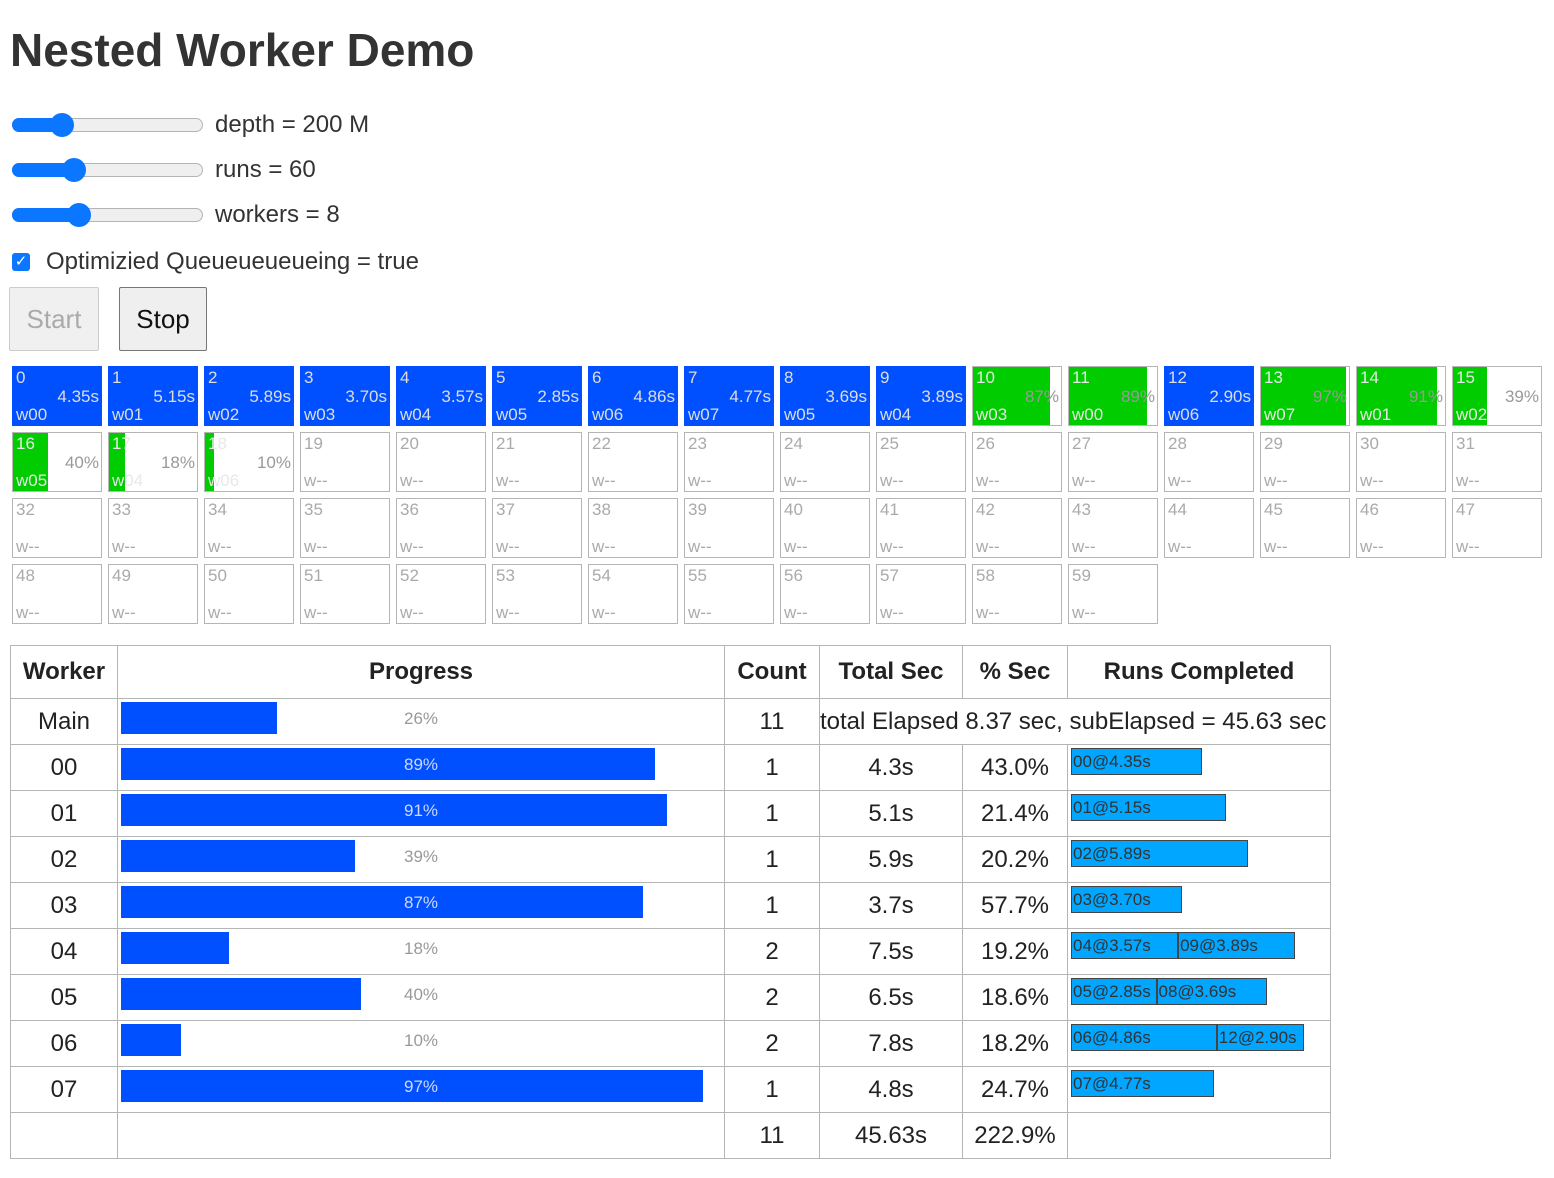 The width and height of the screenshot is (1554, 1178). I want to click on pct-sec-cell: 43.0%, so click(1015, 767).